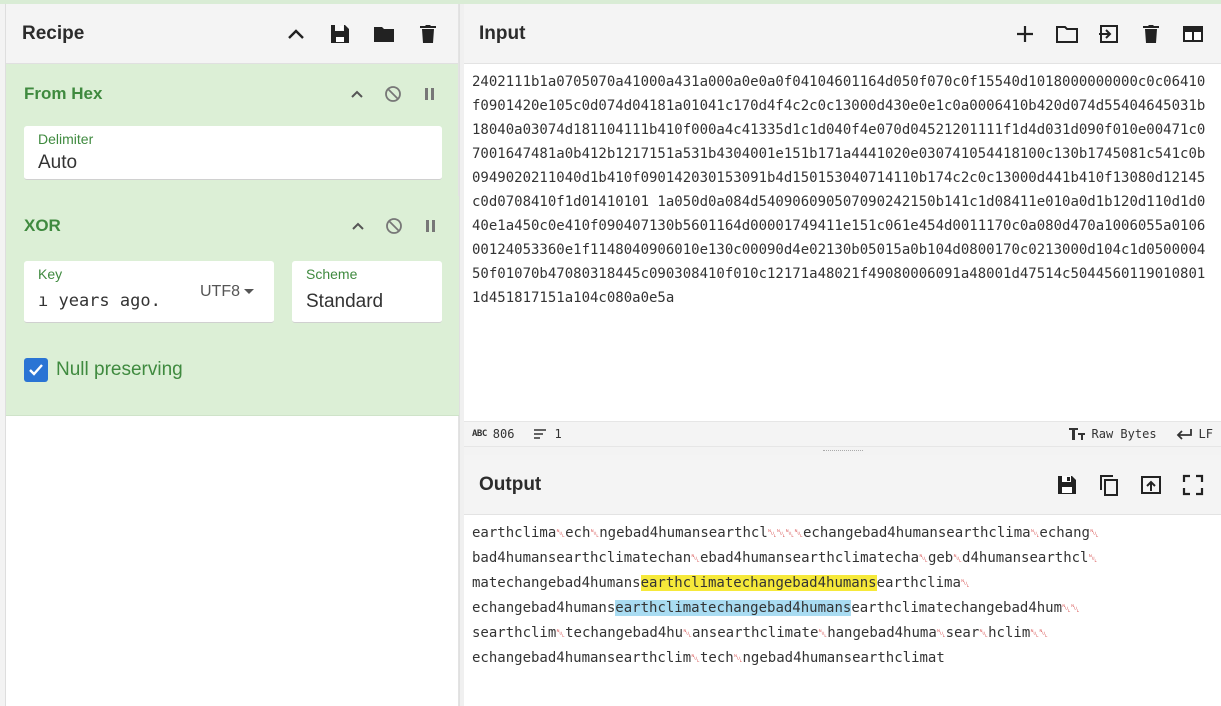 The image size is (1221, 706). Describe the element at coordinates (755, 633) in the screenshot. I see `output-text-segment: ansearthclimate` at that location.